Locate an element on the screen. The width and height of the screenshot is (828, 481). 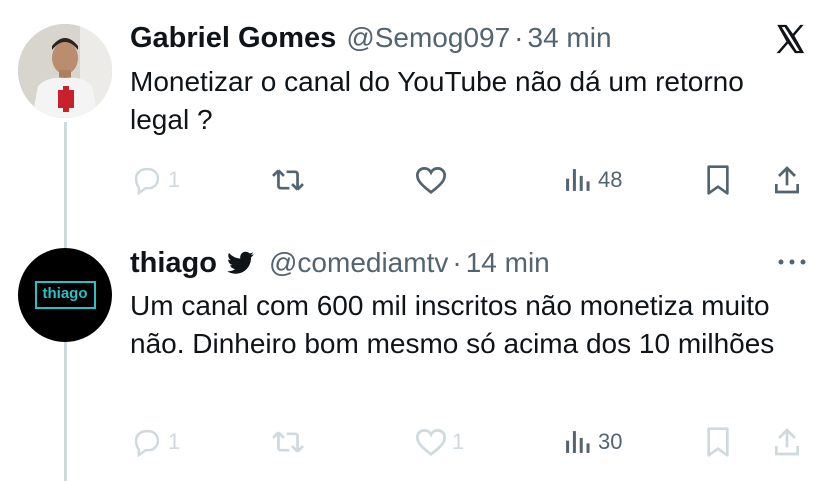
tweet-header: Gabriel Gomes @Semog097 · 34 min is located at coordinates (371, 38).